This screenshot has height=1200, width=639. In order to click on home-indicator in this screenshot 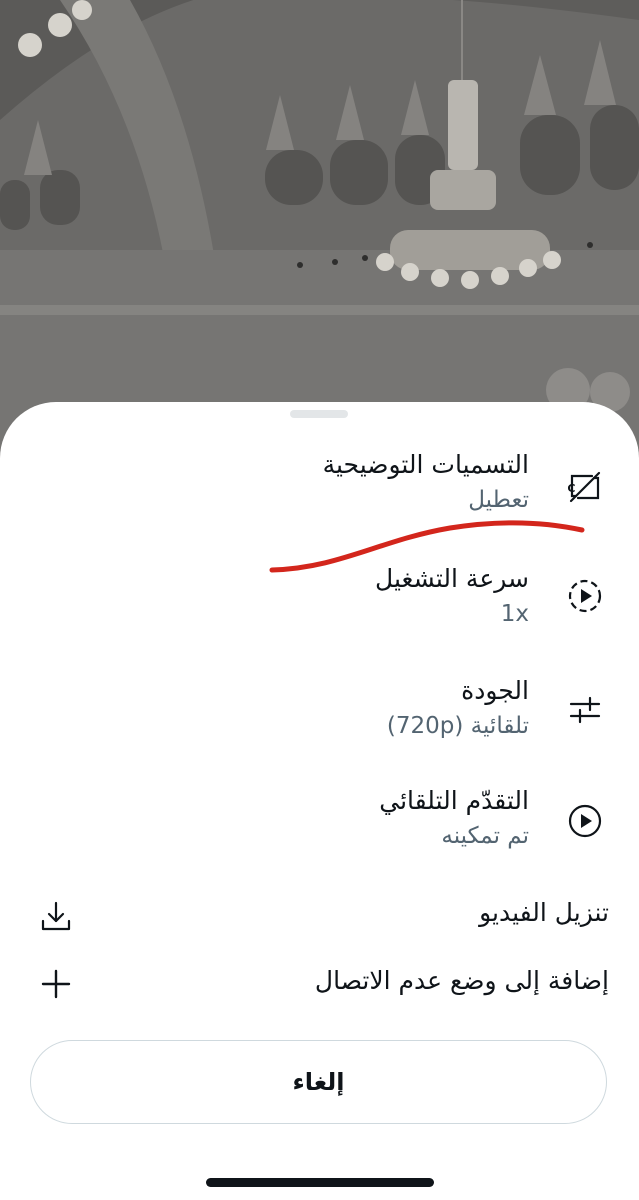, I will do `click(320, 1182)`.